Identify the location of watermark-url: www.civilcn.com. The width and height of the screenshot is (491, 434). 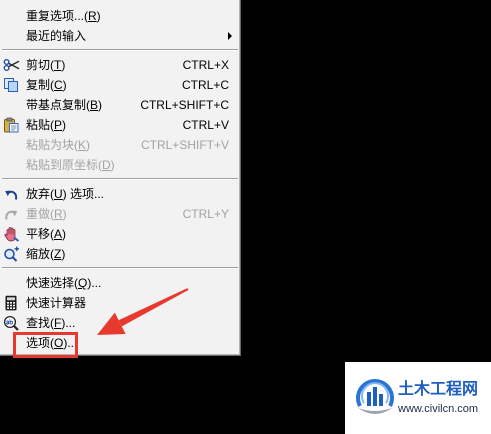
(438, 409).